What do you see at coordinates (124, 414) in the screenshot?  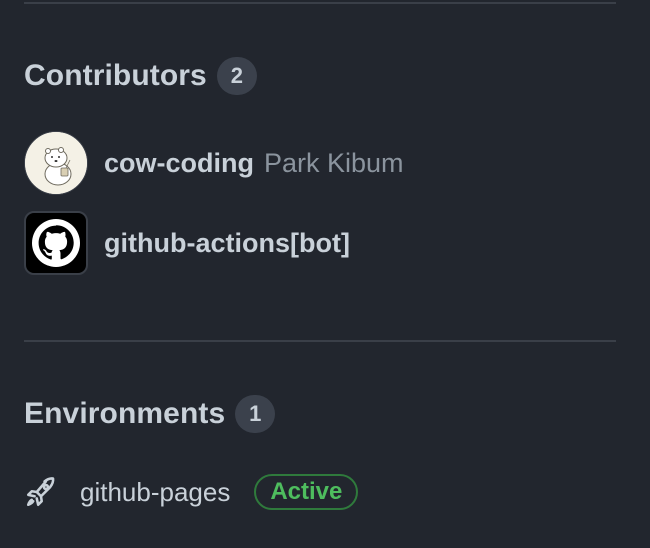 I see `environments-title: Environments` at bounding box center [124, 414].